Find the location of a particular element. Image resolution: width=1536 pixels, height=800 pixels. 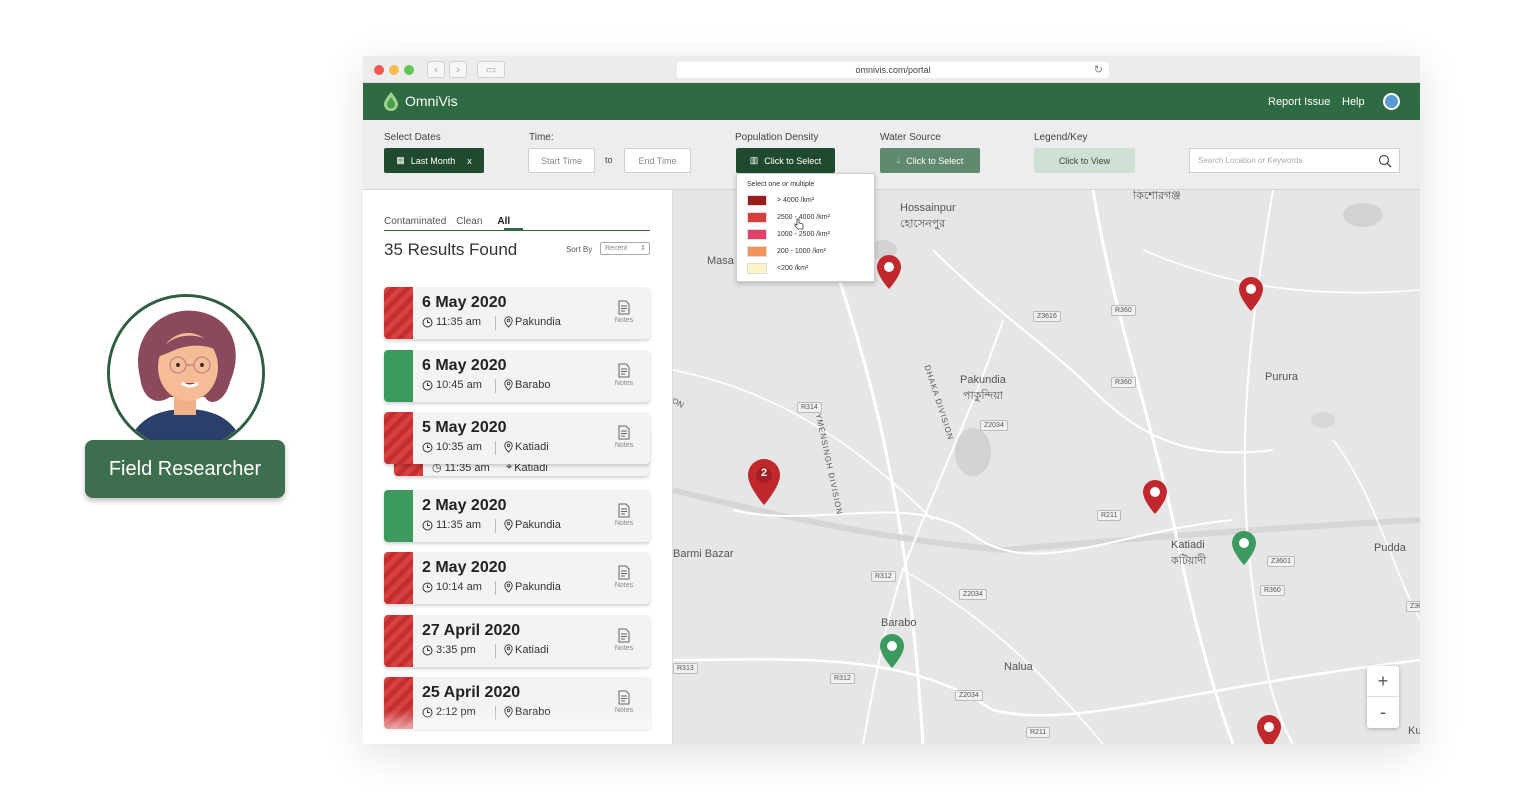

record-card: 6 May 2020 11:35 am Pakundia Notes is located at coordinates (517, 313).